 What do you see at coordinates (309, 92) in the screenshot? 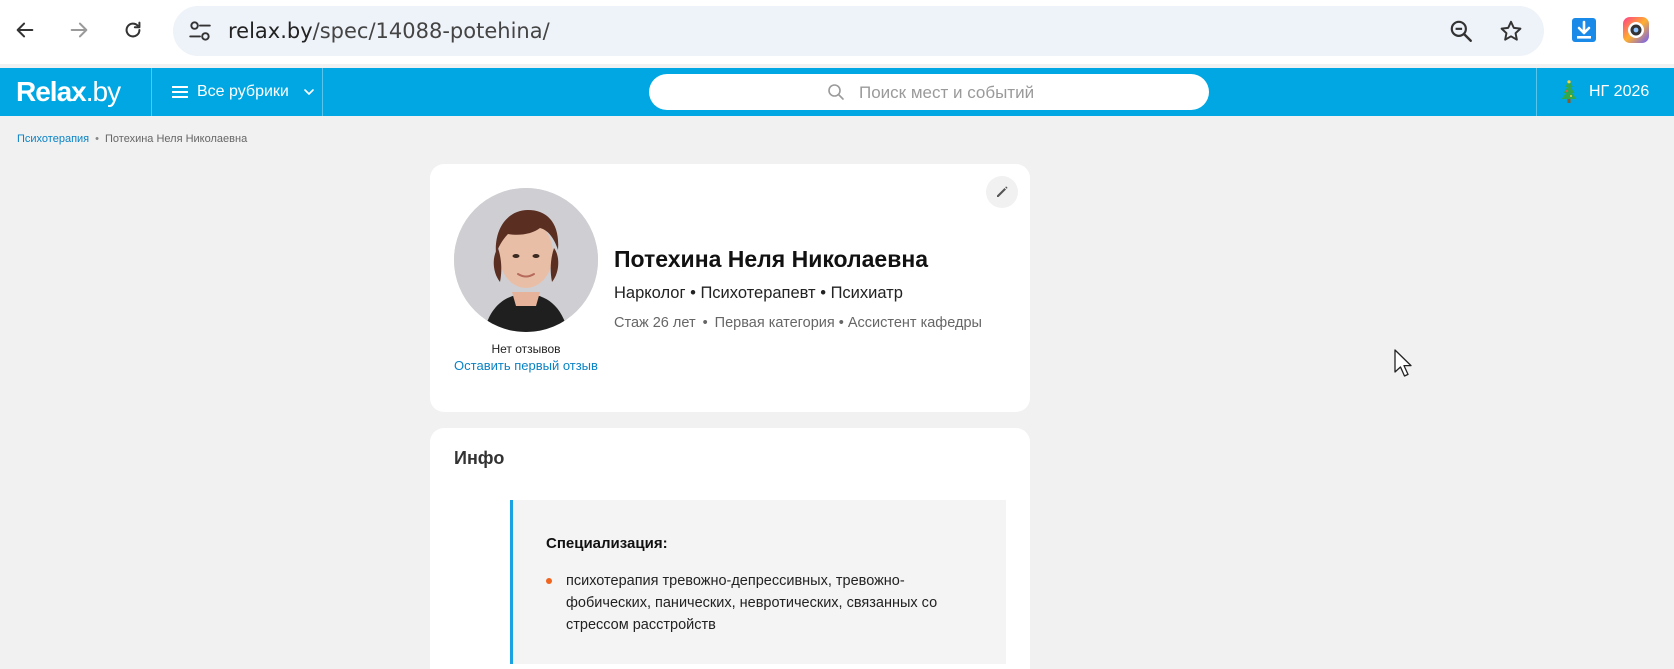
I see `chevron-down-icon` at bounding box center [309, 92].